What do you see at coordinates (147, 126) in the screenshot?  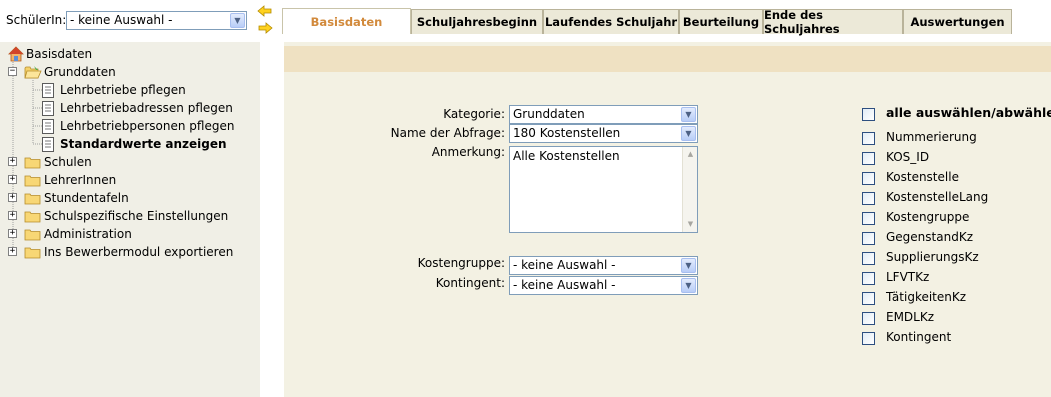 I see `tree-item-label: Lehrbetriebpersonen pflegen` at bounding box center [147, 126].